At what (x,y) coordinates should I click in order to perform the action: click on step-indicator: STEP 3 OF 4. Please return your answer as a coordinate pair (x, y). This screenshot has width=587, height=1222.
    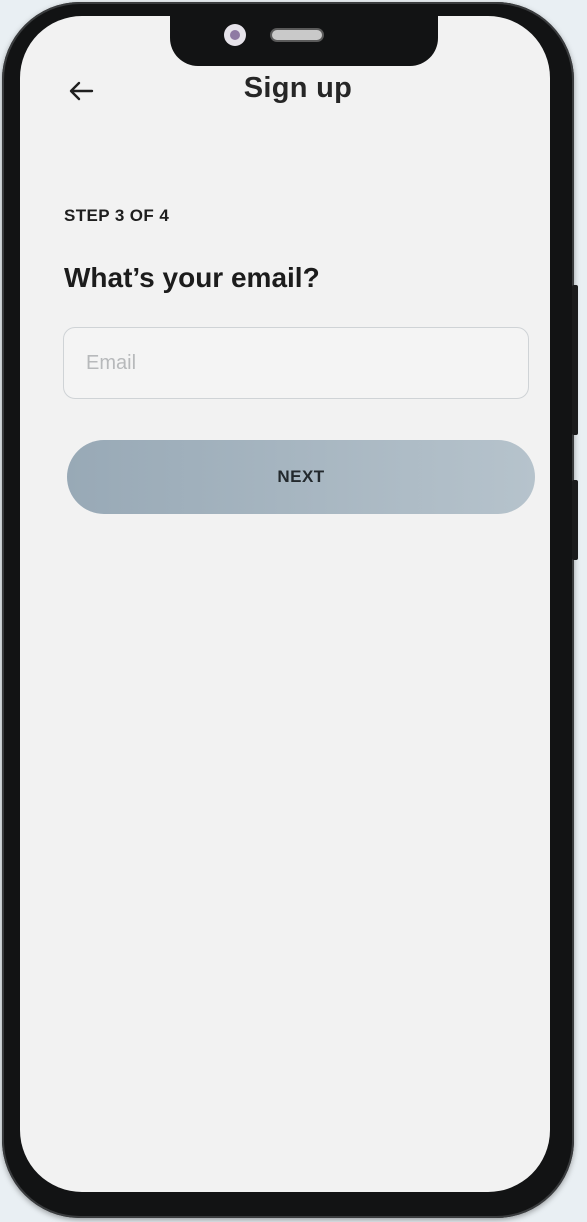
    Looking at the image, I should click on (117, 215).